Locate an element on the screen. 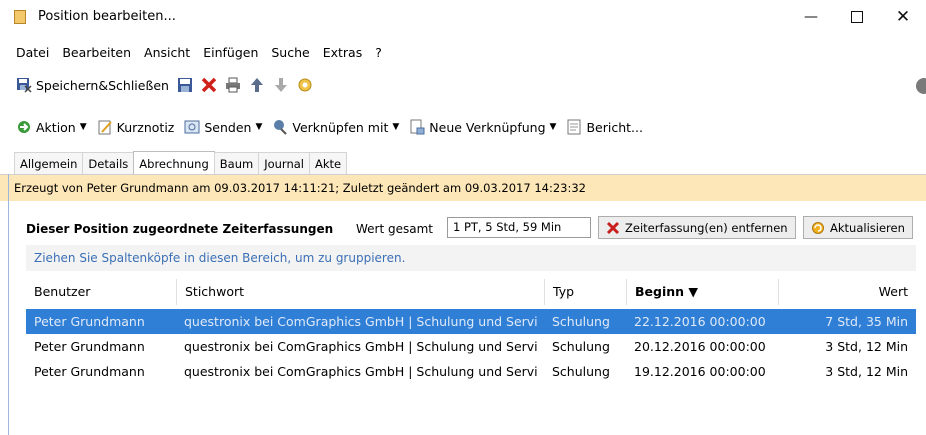 This screenshot has height=435, width=926. maximize-button is located at coordinates (857, 17).